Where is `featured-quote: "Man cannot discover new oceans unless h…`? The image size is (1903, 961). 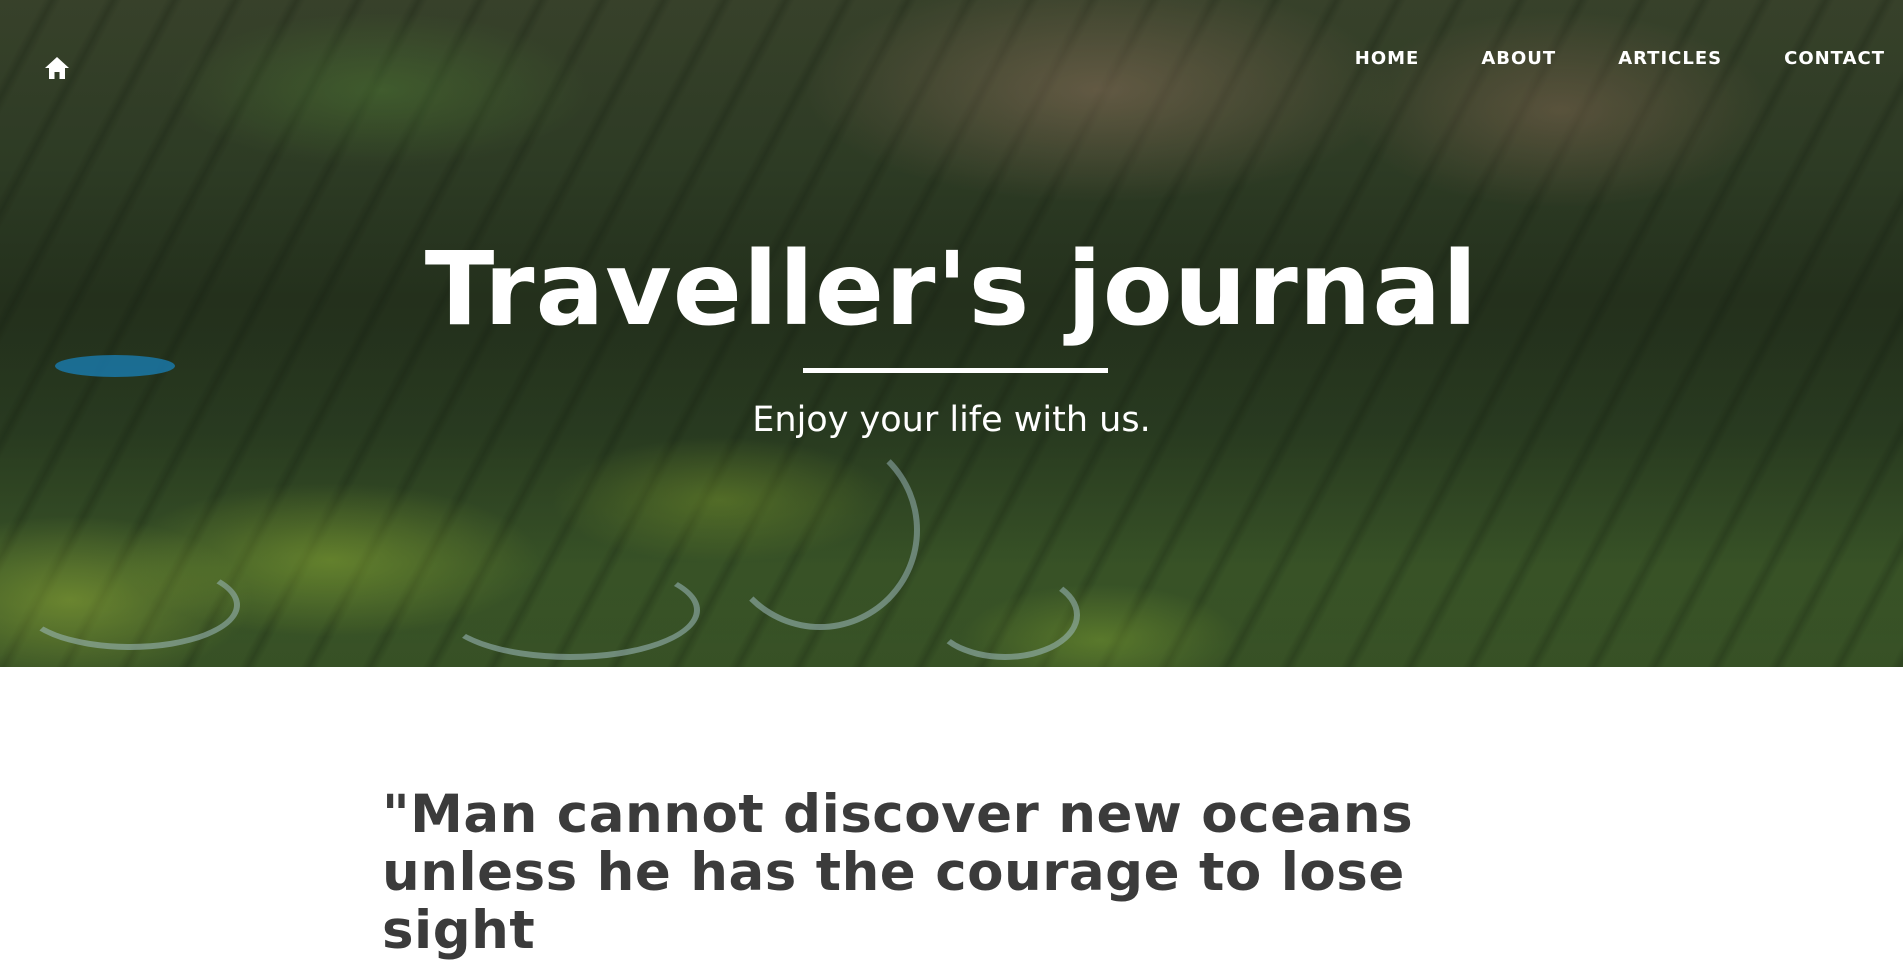 featured-quote: "Man cannot discover new oceans unless h… is located at coordinates (898, 872).